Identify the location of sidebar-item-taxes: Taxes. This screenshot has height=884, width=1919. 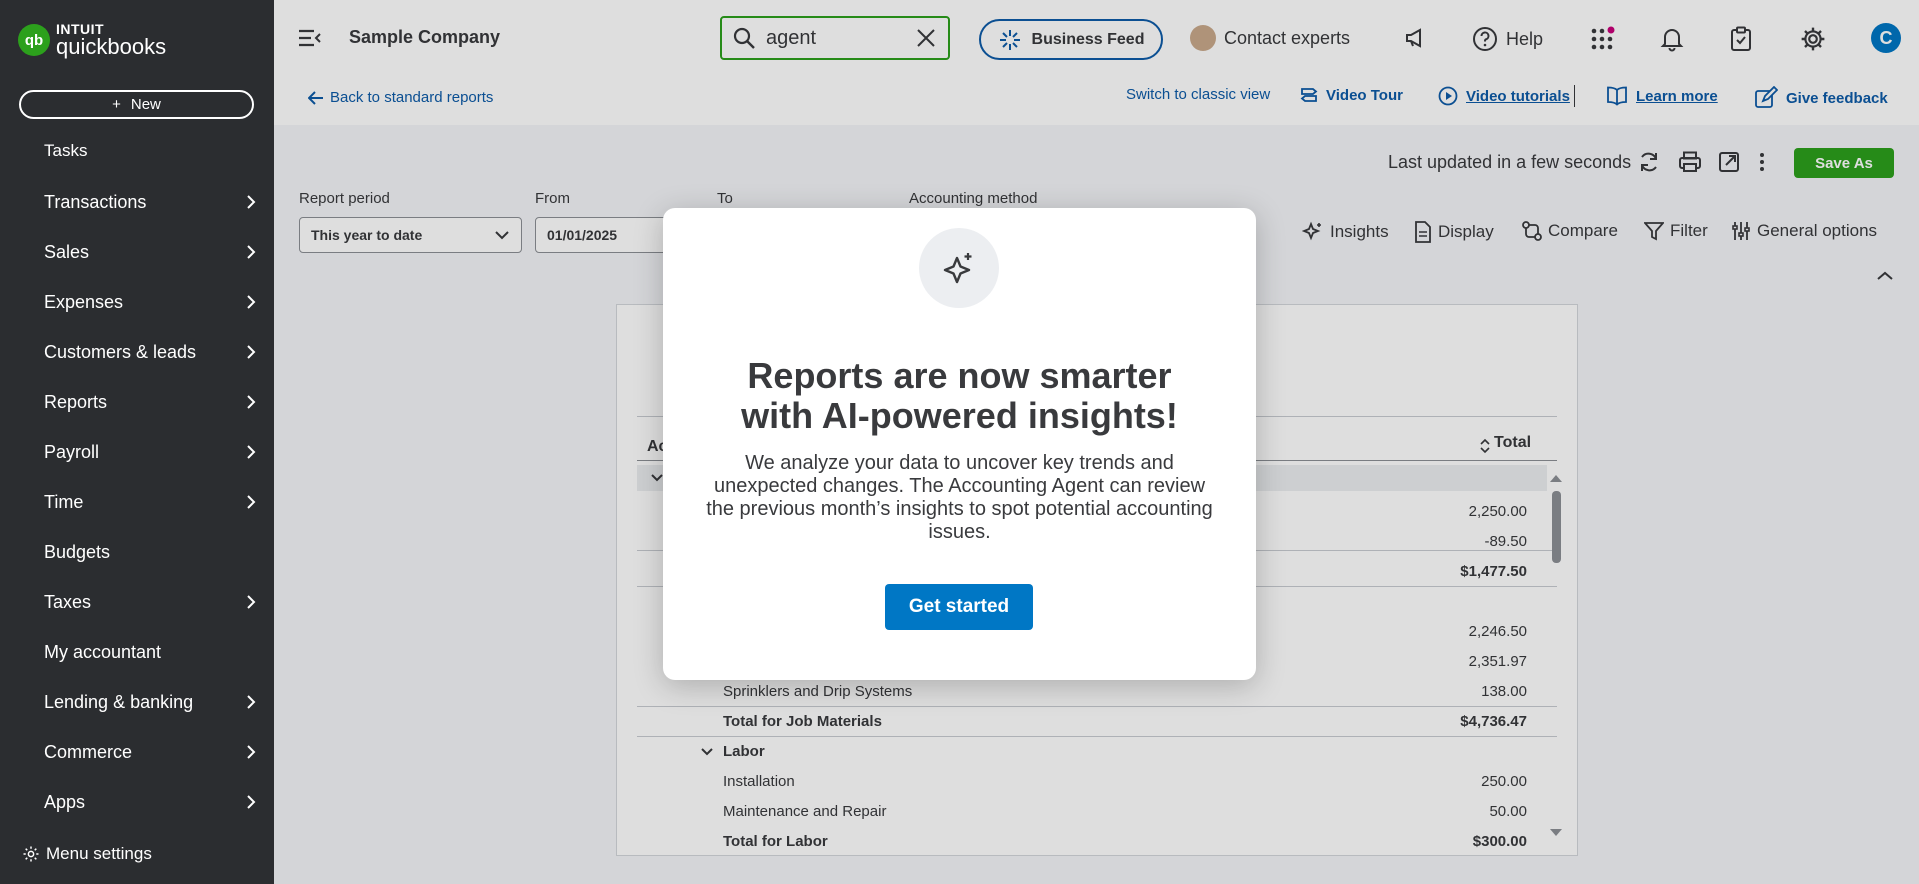
(137, 602).